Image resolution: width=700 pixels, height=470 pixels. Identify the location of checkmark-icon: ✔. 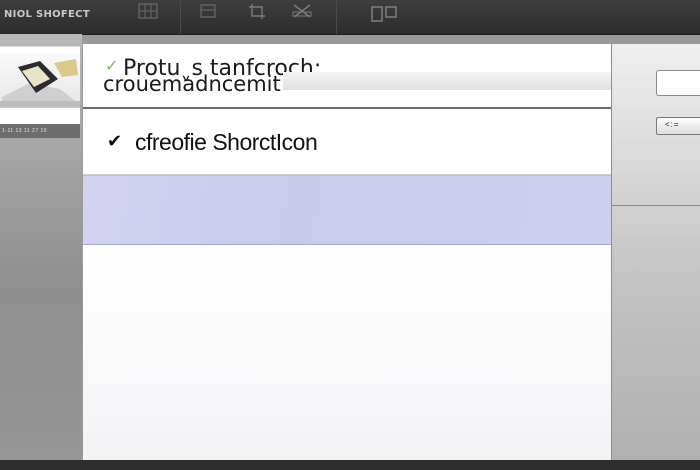
(115, 141).